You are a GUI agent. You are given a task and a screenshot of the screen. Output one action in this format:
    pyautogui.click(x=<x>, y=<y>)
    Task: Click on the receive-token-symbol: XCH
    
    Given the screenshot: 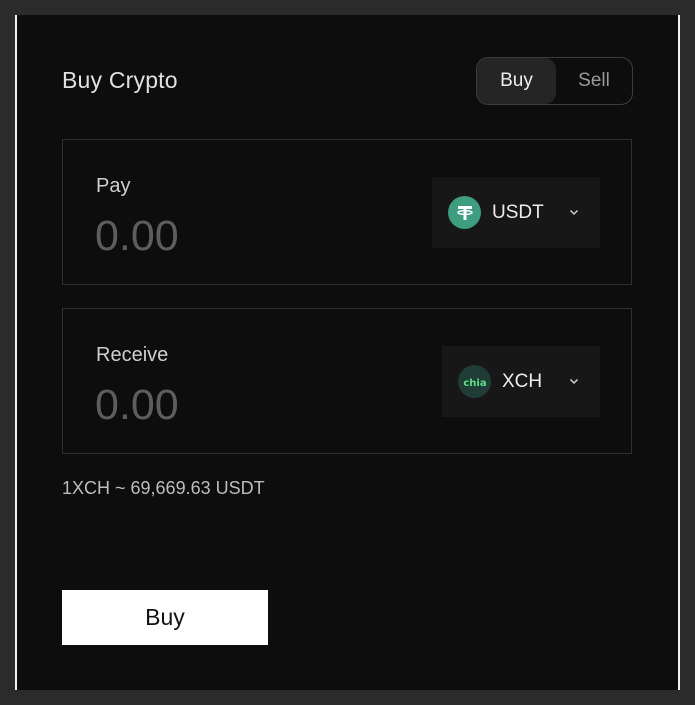 What is the action you would take?
    pyautogui.click(x=522, y=381)
    